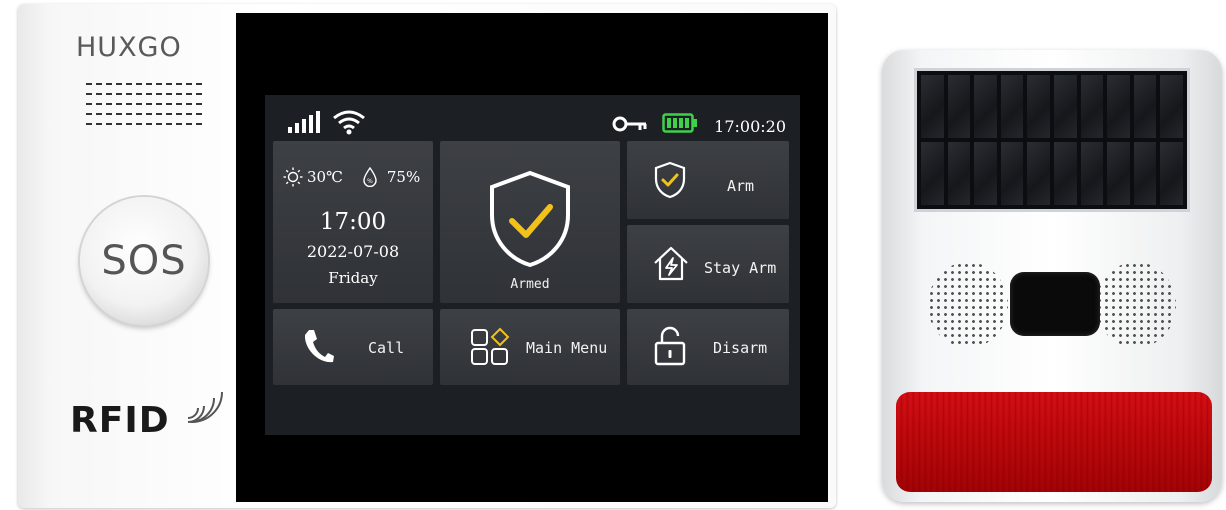  I want to click on siren-speaker-right, so click(1136, 305).